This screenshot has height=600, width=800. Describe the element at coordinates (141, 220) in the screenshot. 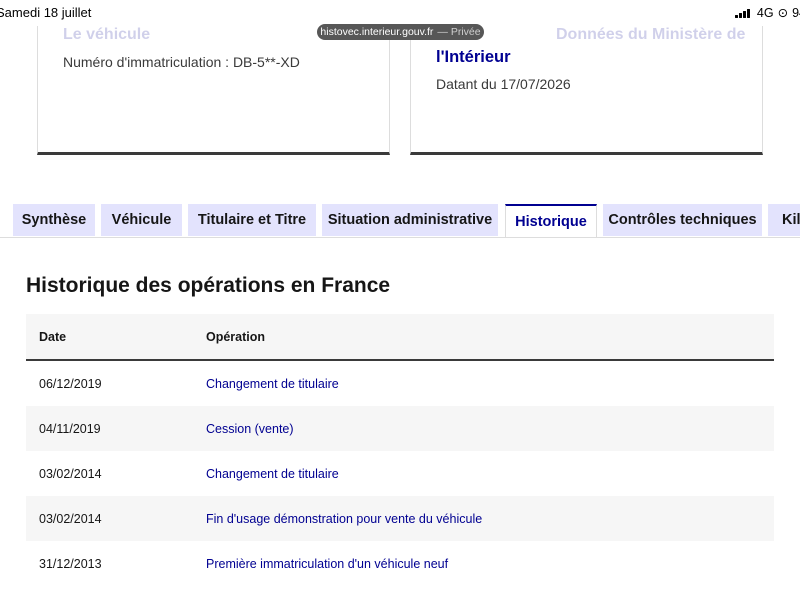

I see `tab-vehicule: Véhicule` at that location.